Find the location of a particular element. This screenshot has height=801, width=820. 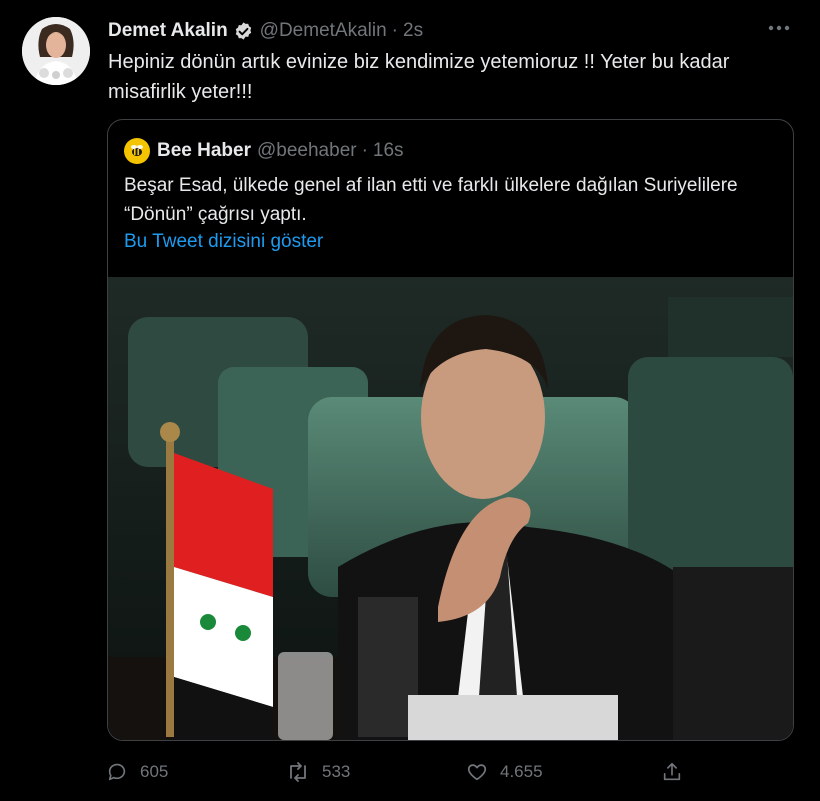

author-handle: @DemetAkalin is located at coordinates (323, 31).